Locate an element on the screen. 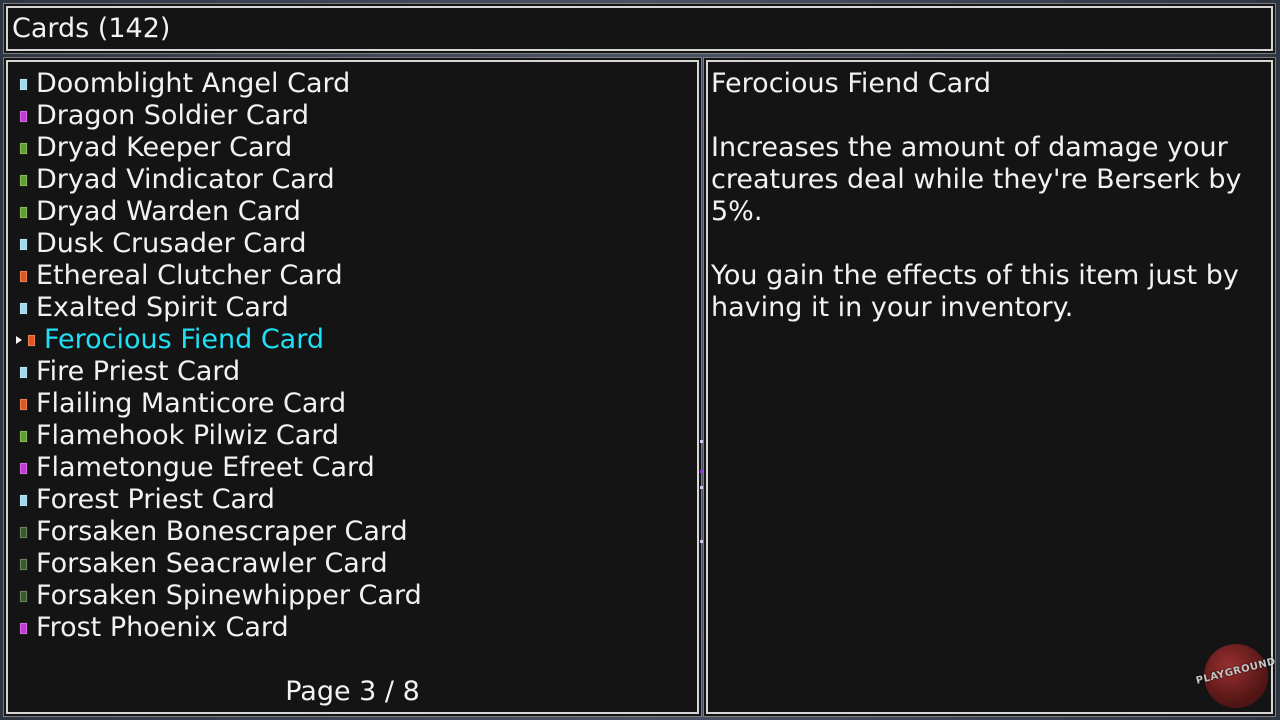  card-list-item: Dryad Warden Card is located at coordinates (219, 212).